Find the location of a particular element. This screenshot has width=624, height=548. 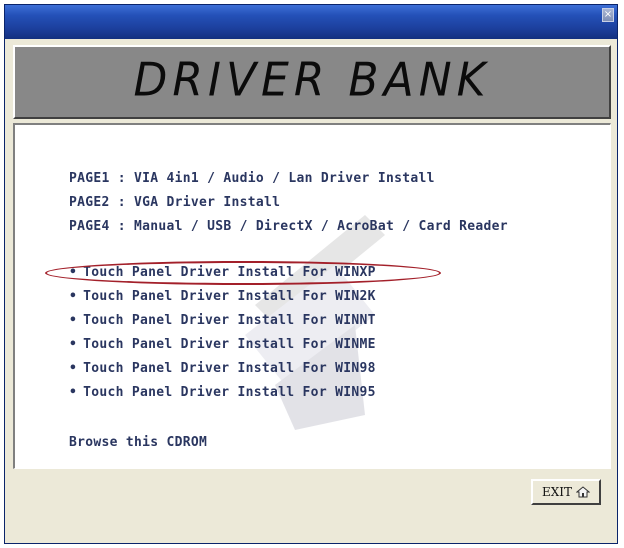

link-label: Touch Panel Driver Install For WIN98 is located at coordinates (229, 368).